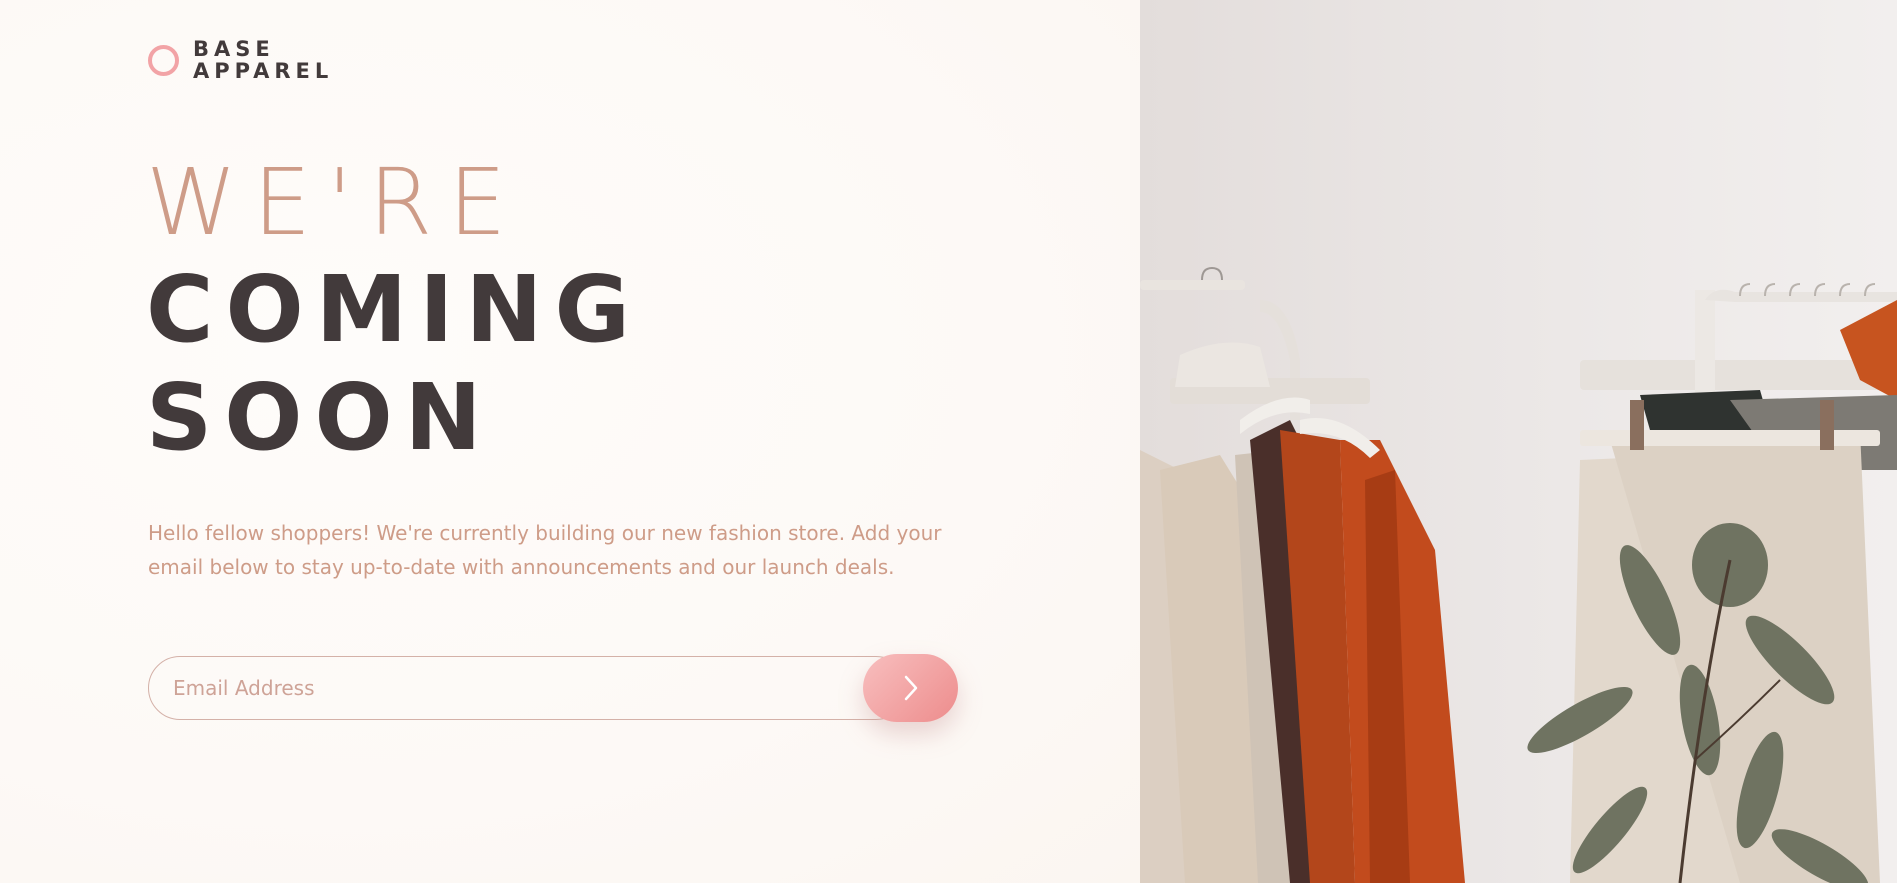 The height and width of the screenshot is (883, 1897). Describe the element at coordinates (334, 202) in the screenshot. I see `title-light-line: WE'RE` at that location.